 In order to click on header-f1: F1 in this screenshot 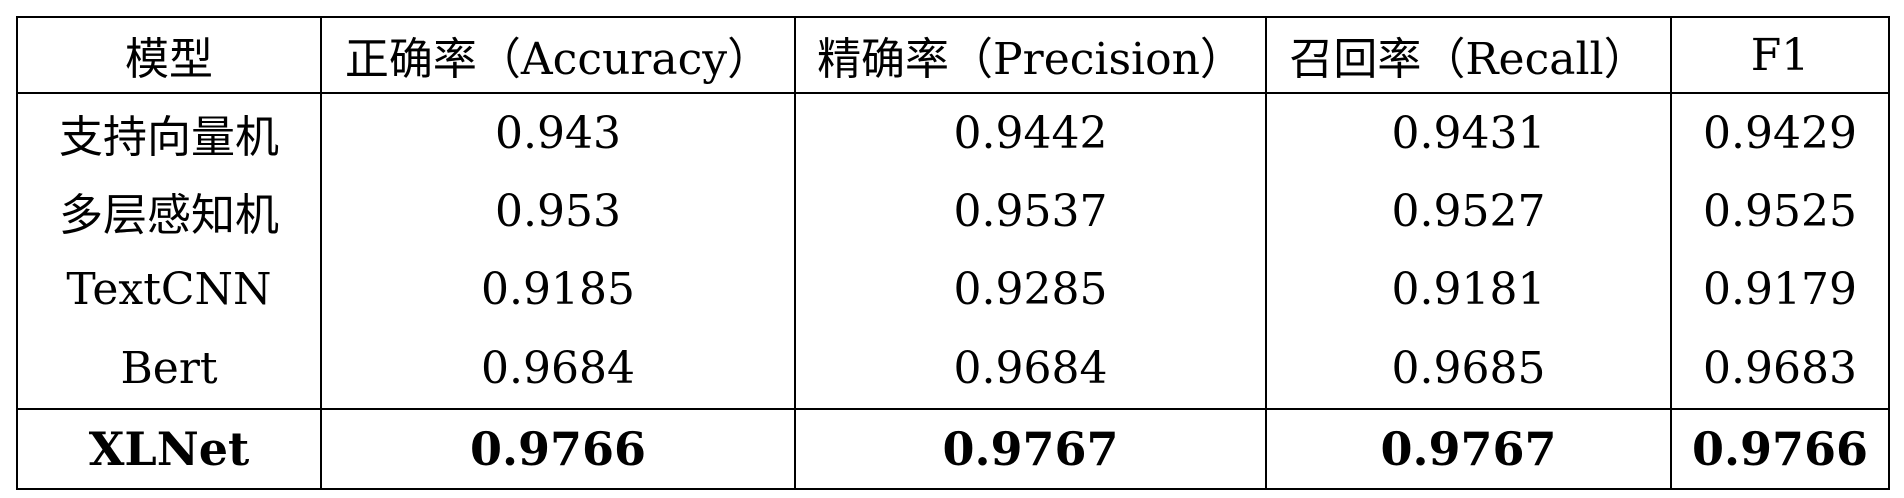, I will do `click(1780, 55)`.